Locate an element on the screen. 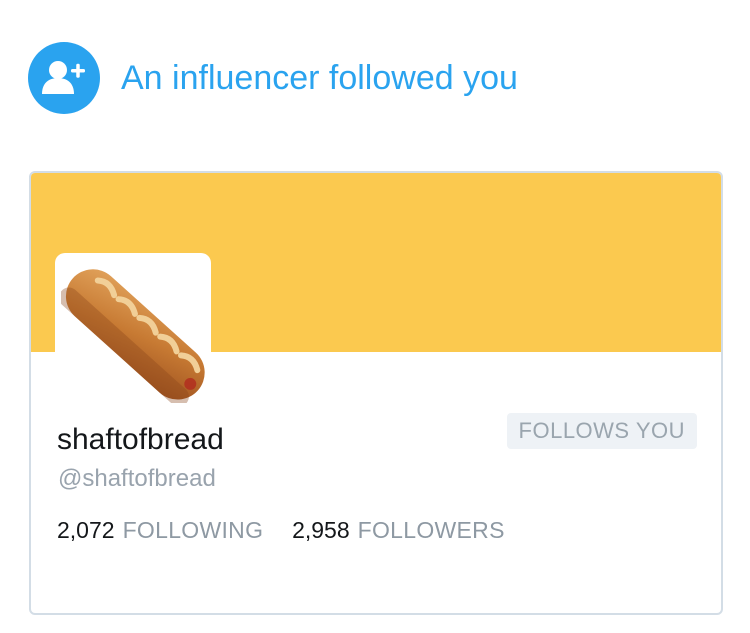 This screenshot has height=633, width=750. notification-title: An influencer followed you is located at coordinates (319, 78).